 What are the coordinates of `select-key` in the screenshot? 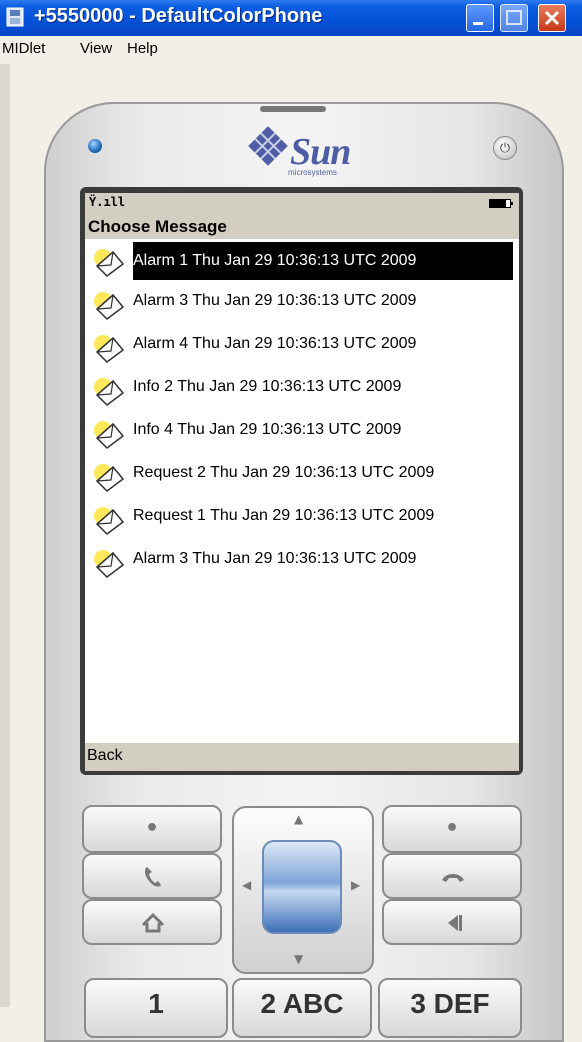 It's located at (302, 887).